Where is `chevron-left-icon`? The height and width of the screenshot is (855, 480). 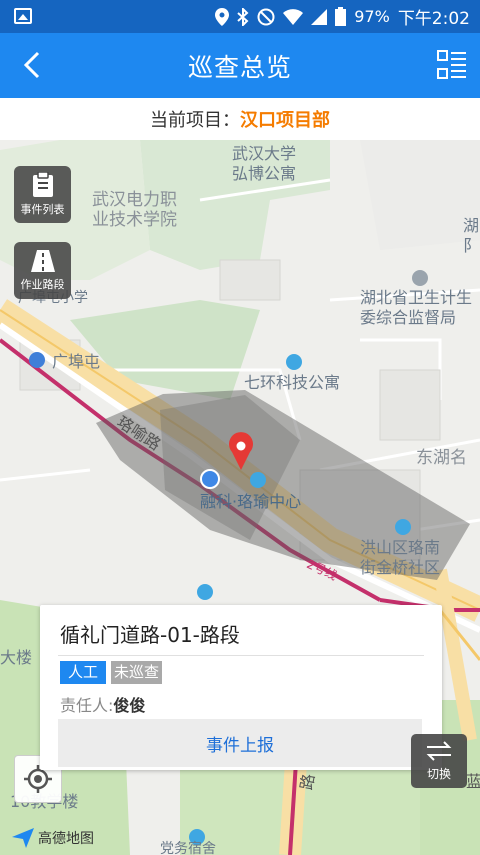 chevron-left-icon is located at coordinates (32, 65).